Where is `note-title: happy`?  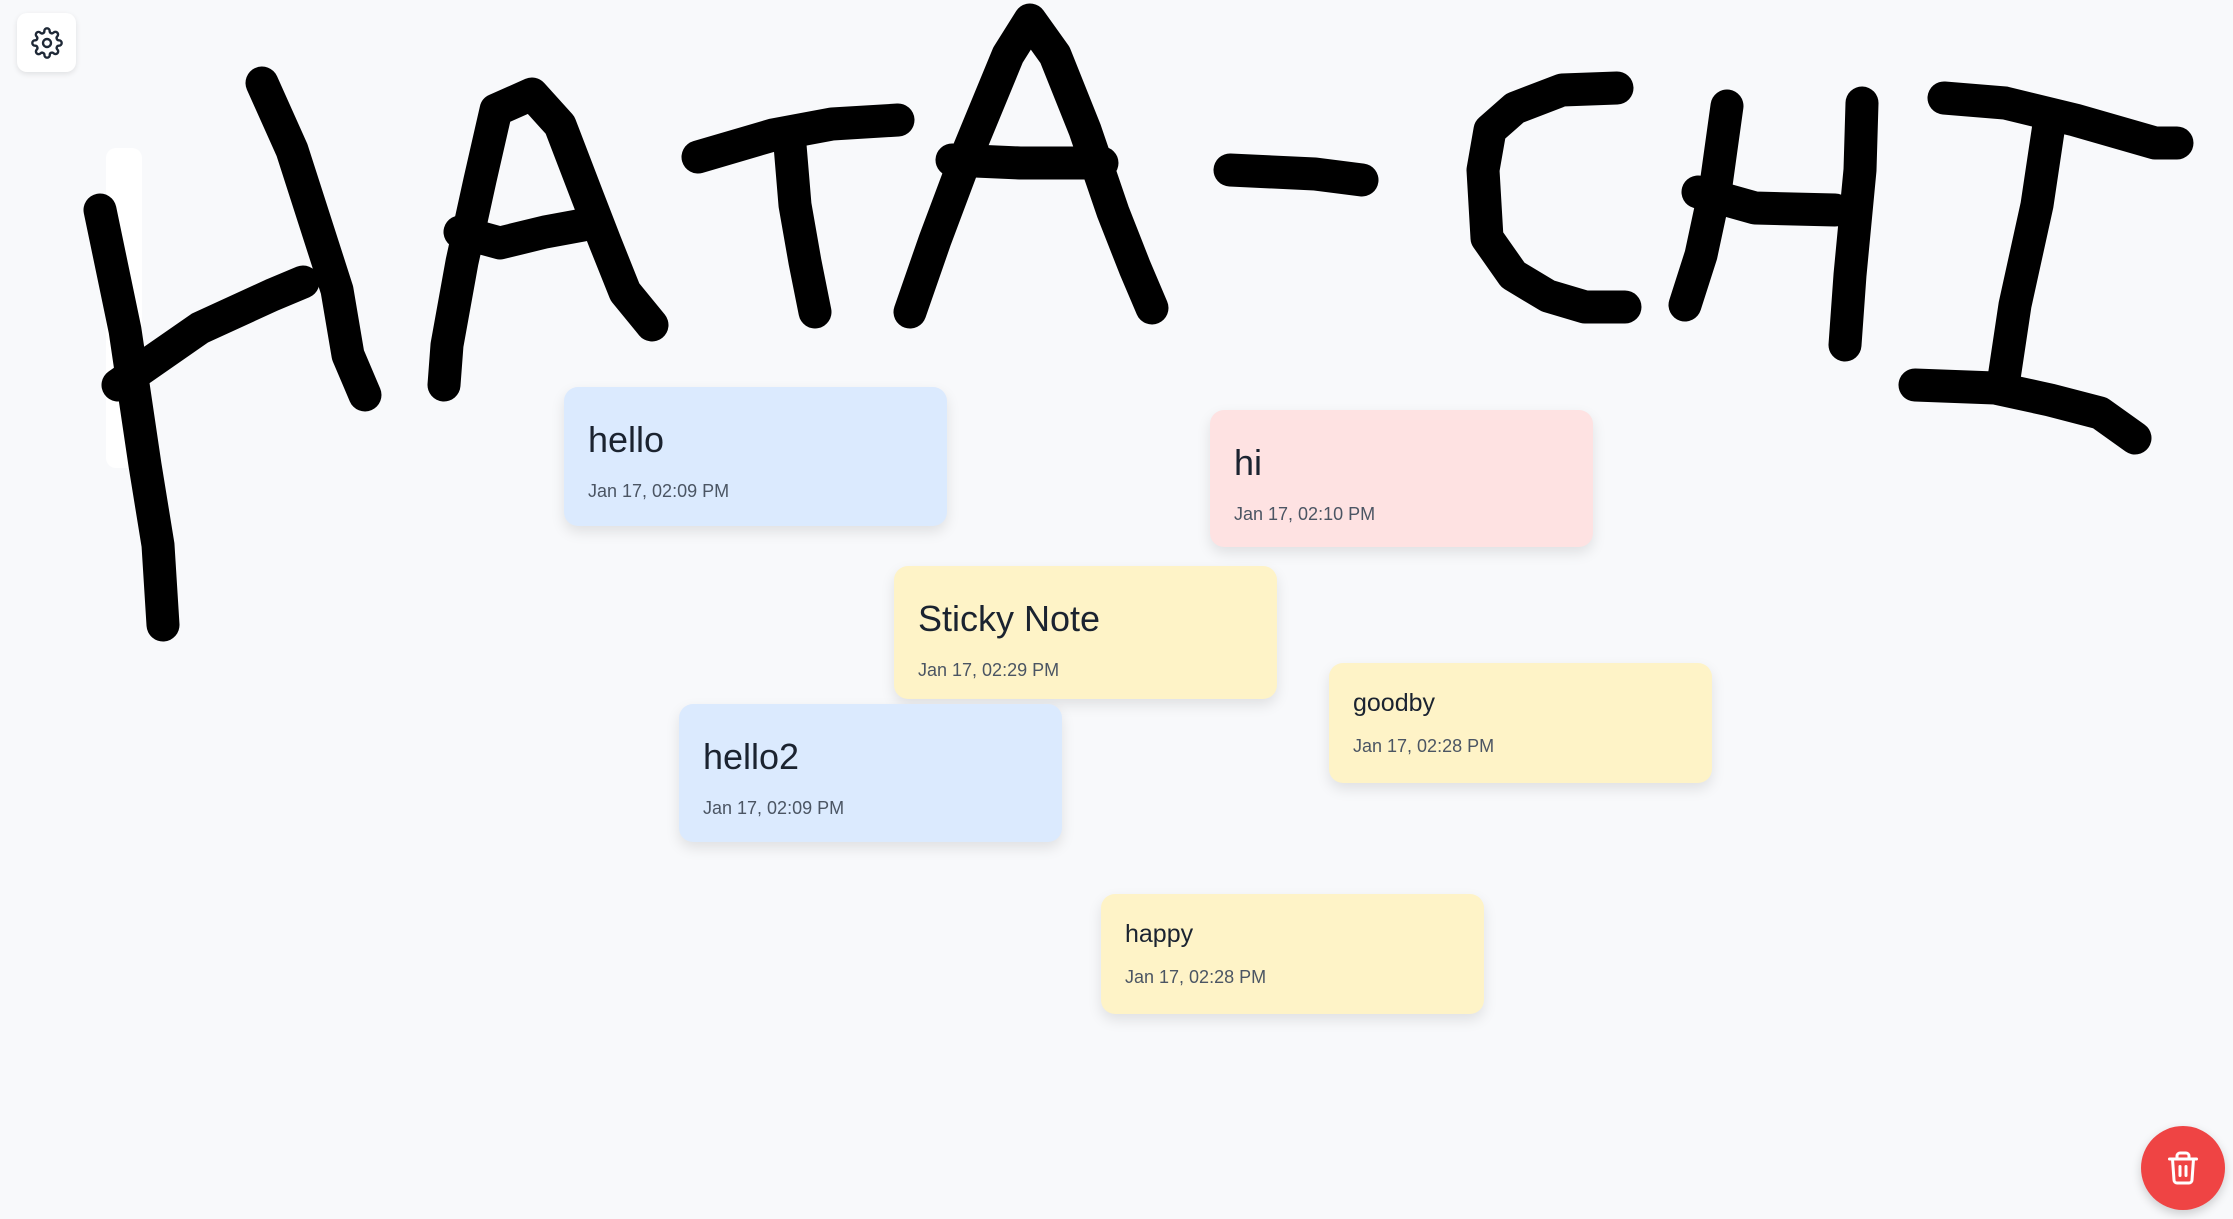
note-title: happy is located at coordinates (1159, 934).